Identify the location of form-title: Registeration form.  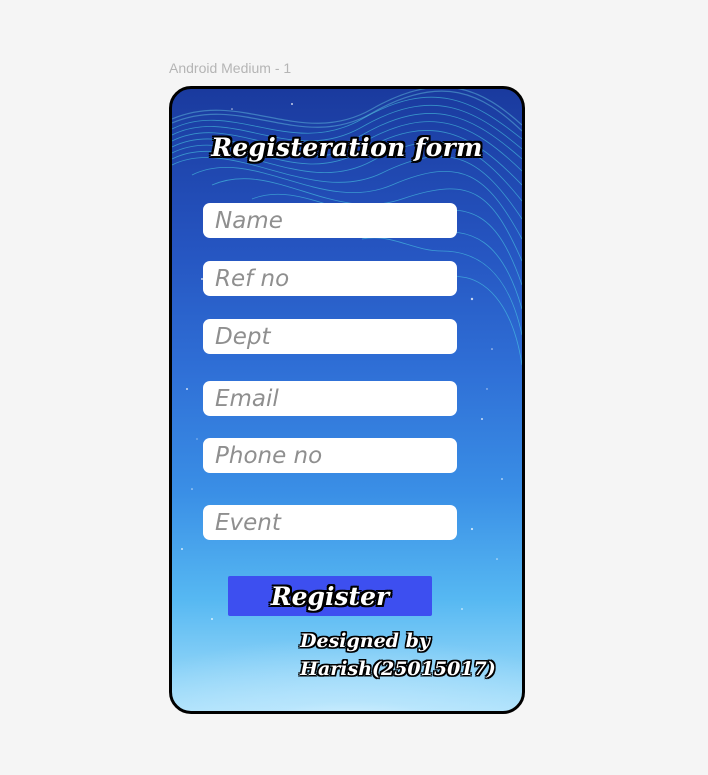
(347, 147).